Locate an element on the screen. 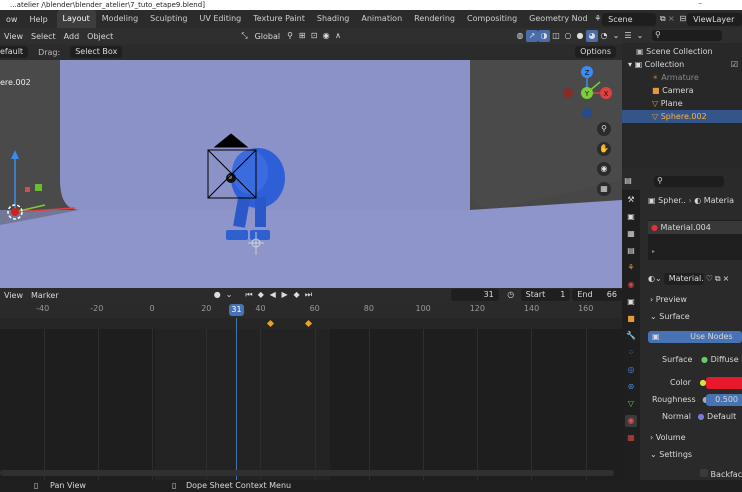 Image resolution: width=742 pixels, height=492 pixels. properties-search-input: ⚲ is located at coordinates (689, 181).